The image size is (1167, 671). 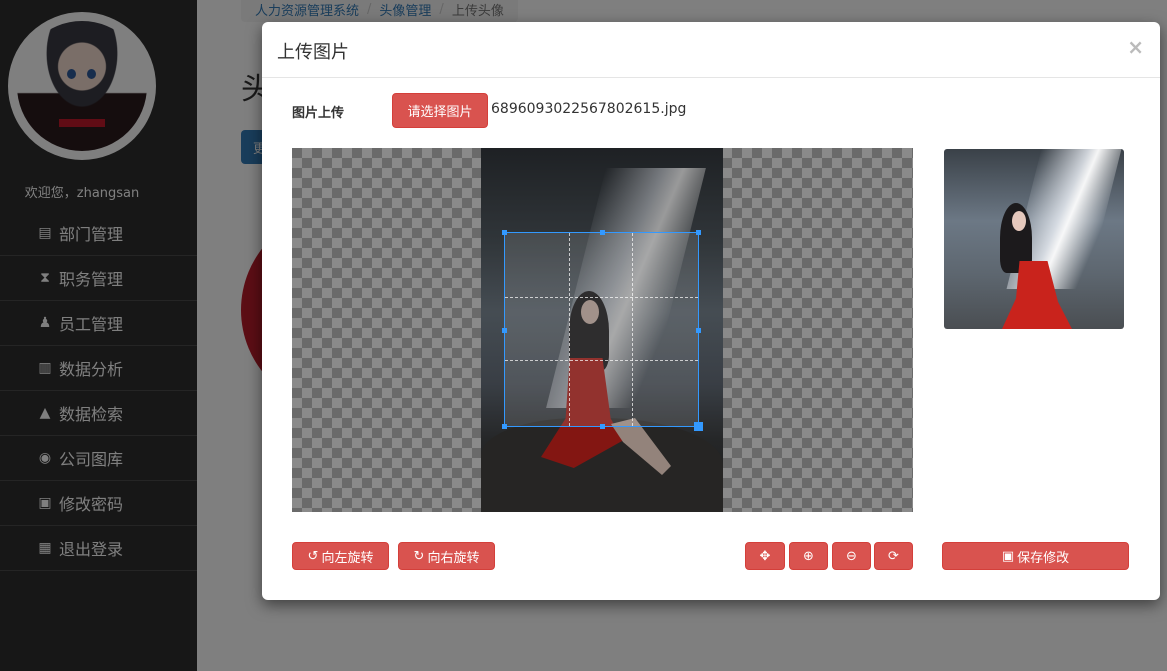 I want to click on move-button: ✥, so click(x=765, y=556).